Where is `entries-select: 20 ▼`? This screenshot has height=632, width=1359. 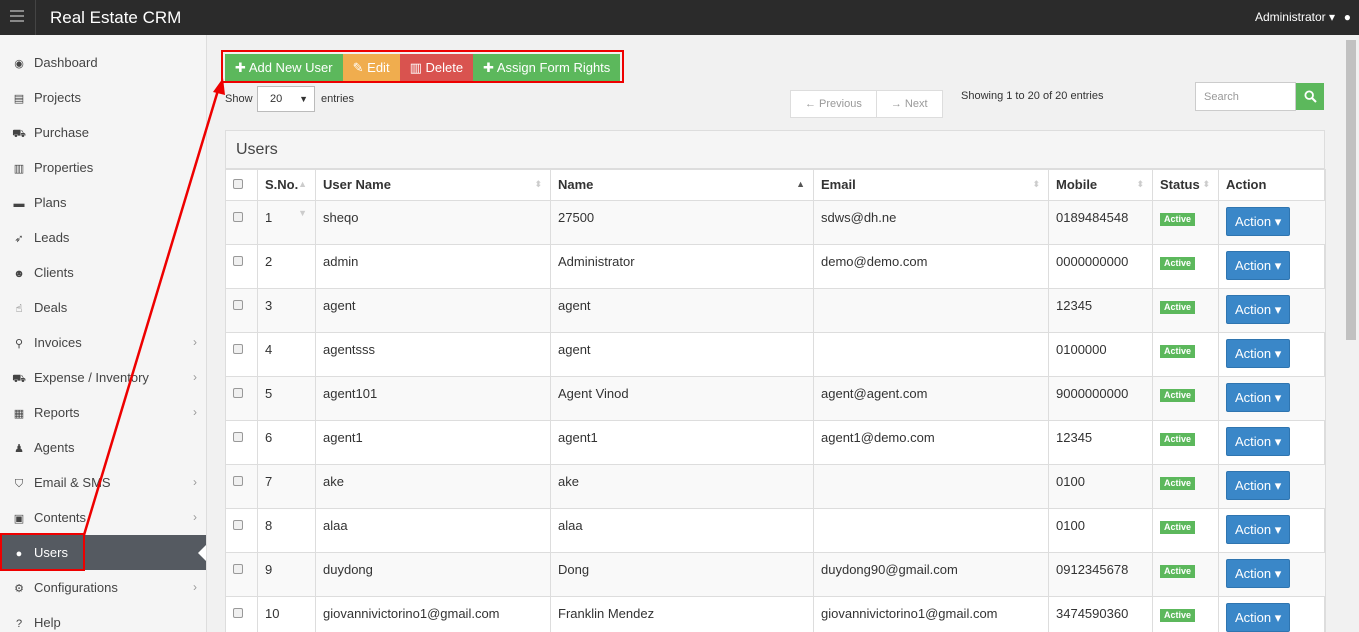
entries-select: 20 ▼ is located at coordinates (286, 99).